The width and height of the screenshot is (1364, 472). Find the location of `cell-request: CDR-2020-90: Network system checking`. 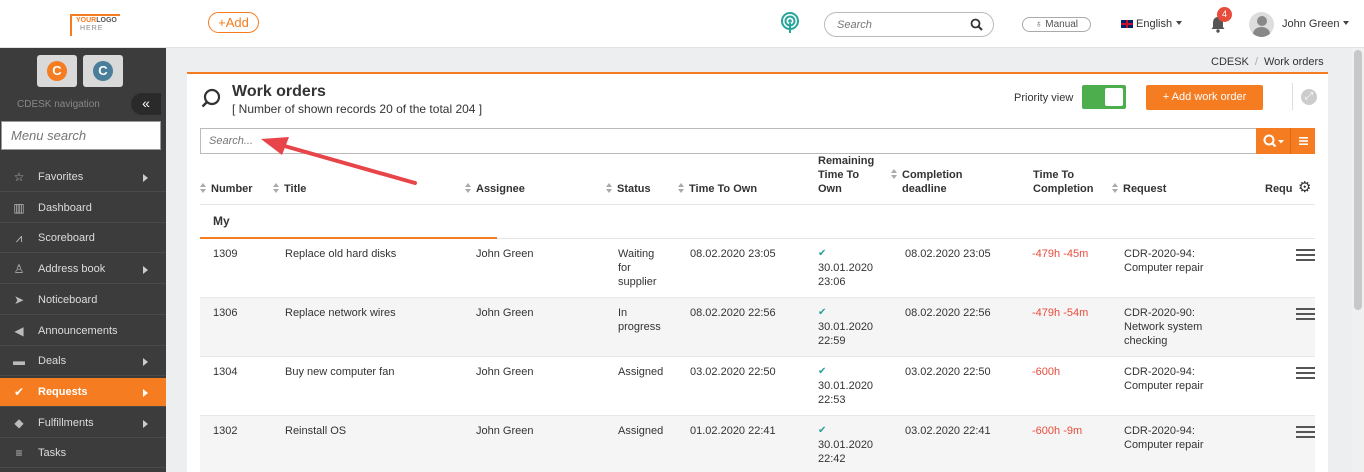

cell-request: CDR-2020-90: Network system checking is located at coordinates (1163, 327).